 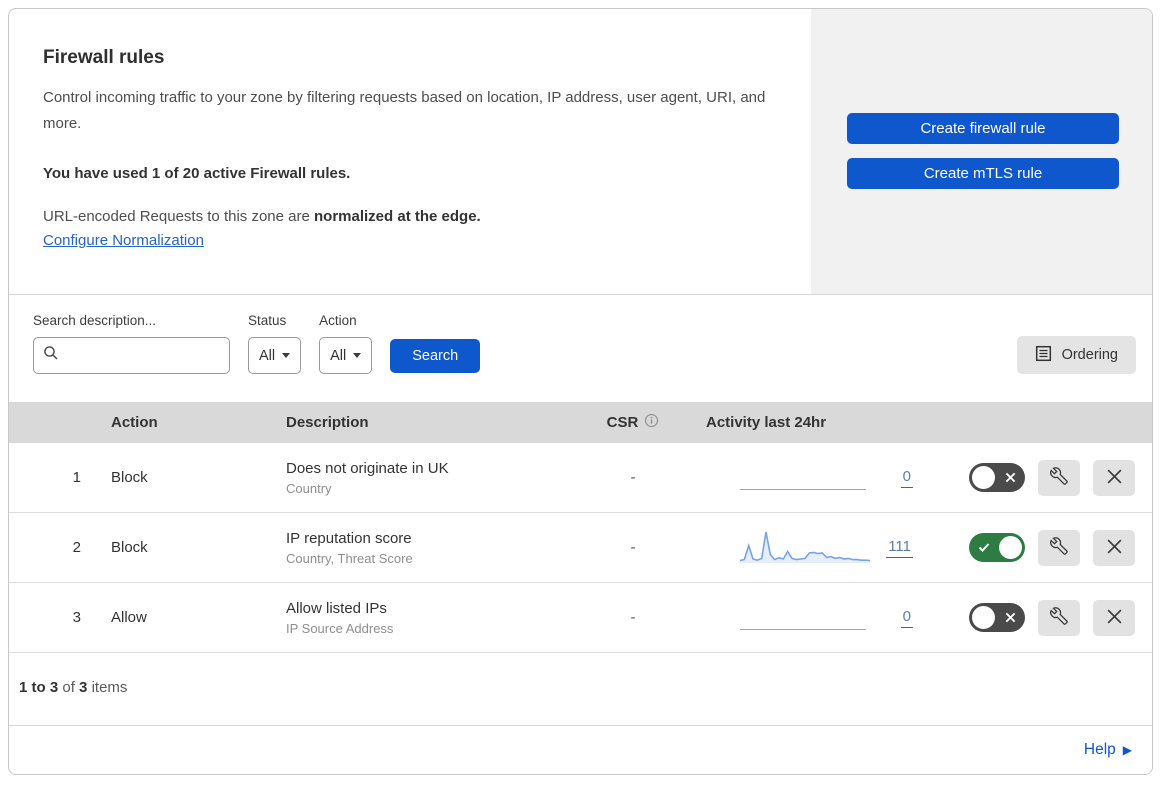 What do you see at coordinates (428, 618) in the screenshot?
I see `rule-description: Allow listed IPs IP Source Address` at bounding box center [428, 618].